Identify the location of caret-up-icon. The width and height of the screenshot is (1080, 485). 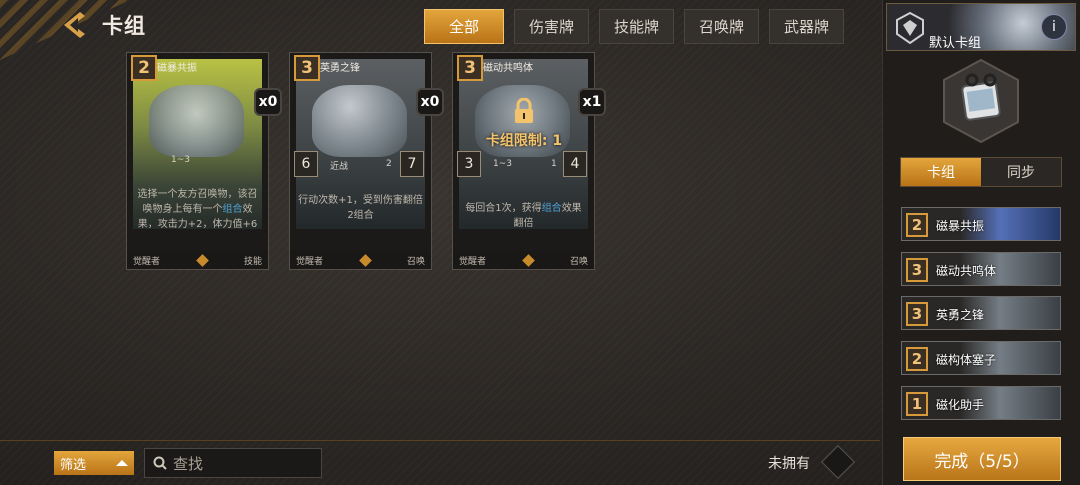
(122, 463).